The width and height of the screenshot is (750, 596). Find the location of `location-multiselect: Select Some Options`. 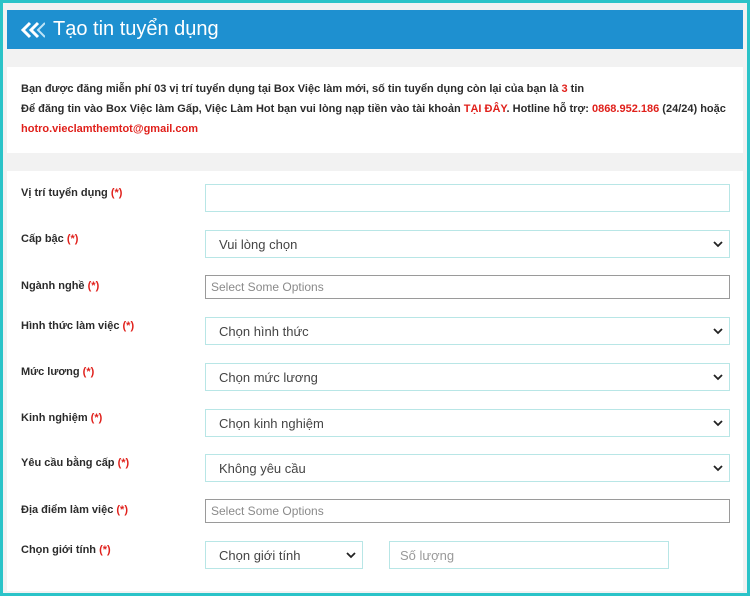

location-multiselect: Select Some Options is located at coordinates (467, 511).